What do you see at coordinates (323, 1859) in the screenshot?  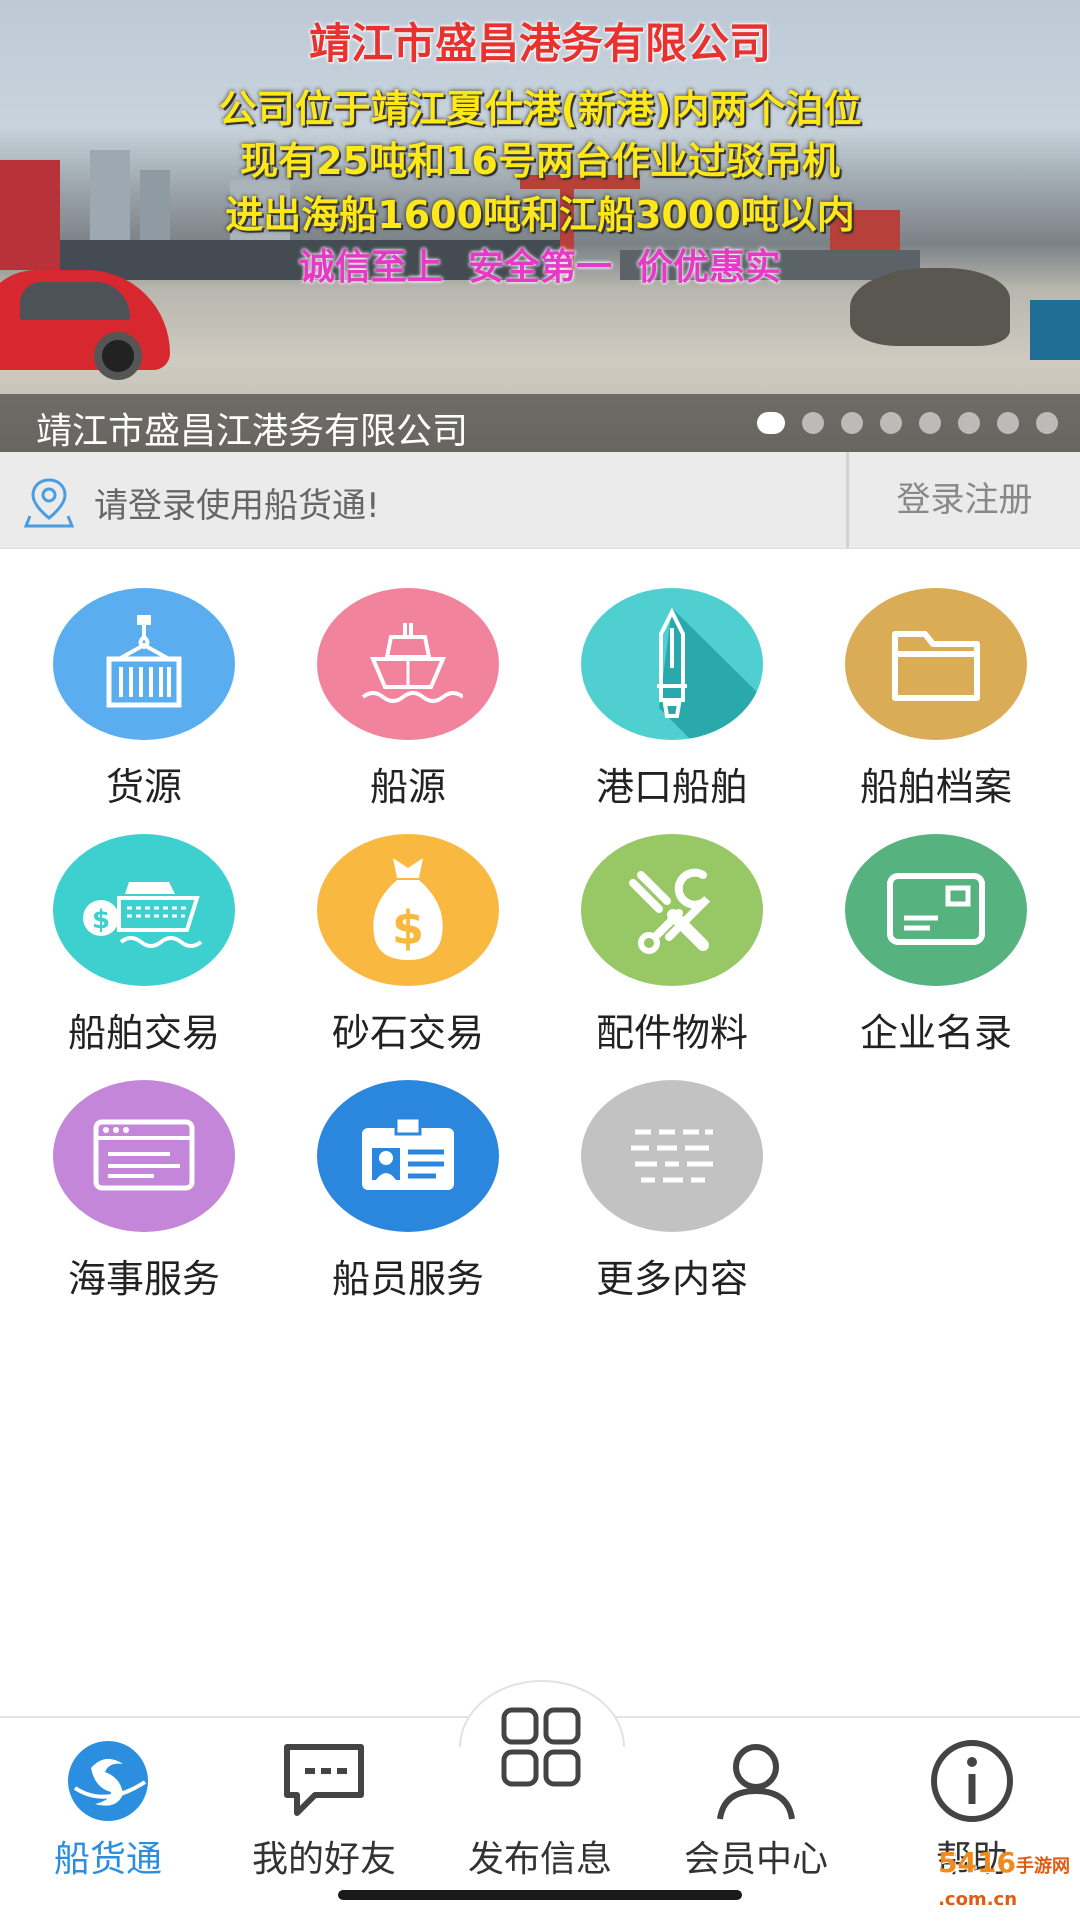 I see `nav-label: 我的好友` at bounding box center [323, 1859].